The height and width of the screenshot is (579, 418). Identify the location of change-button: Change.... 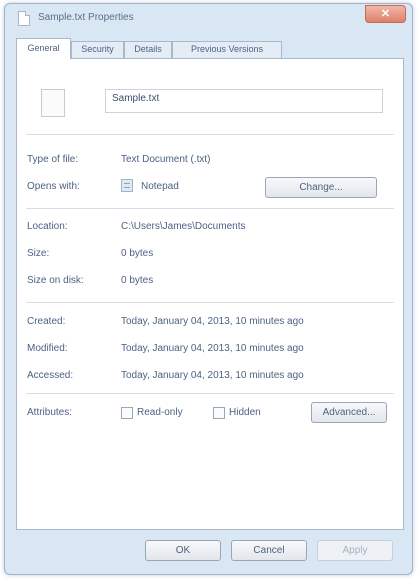
(321, 187).